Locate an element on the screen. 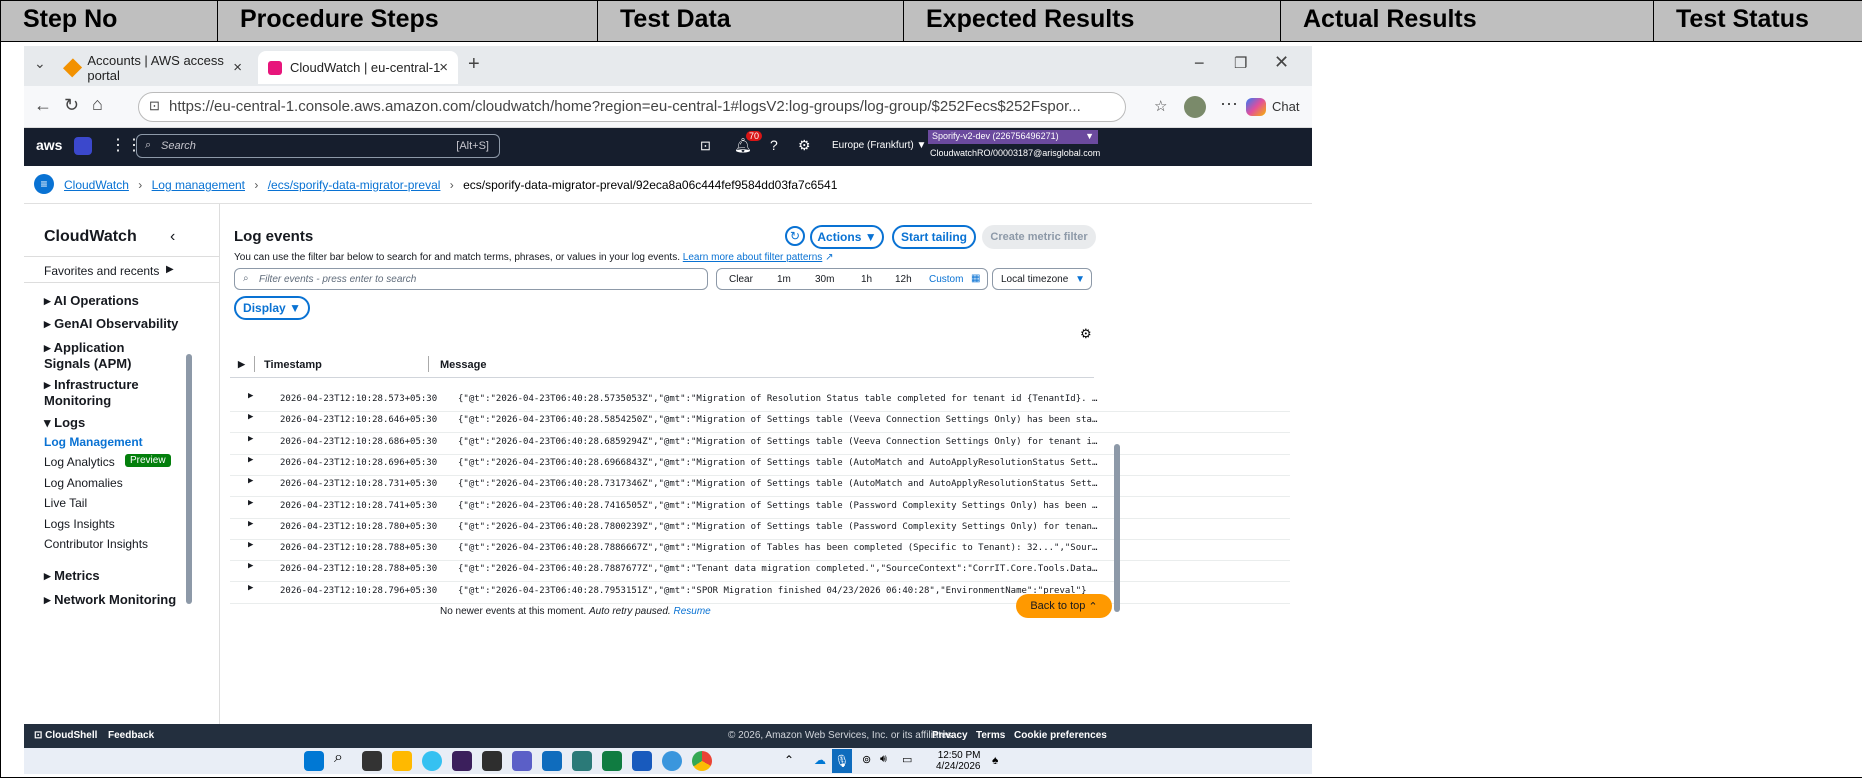 The image size is (1862, 778). back-to-top-button: Back to top ⌃ is located at coordinates (1064, 606).